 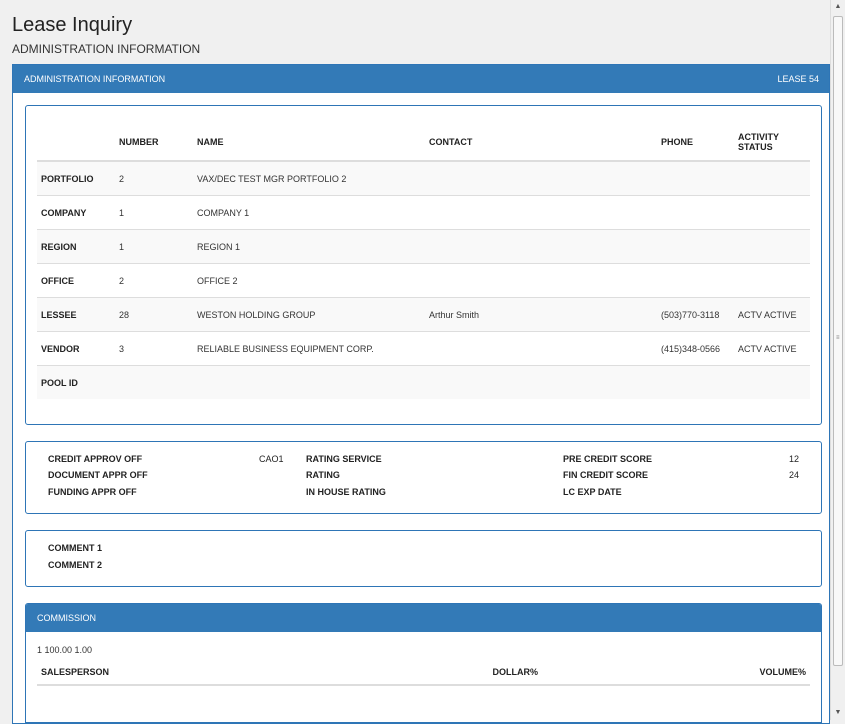 I want to click on vertical-scrollbar: ▲ ≡ ▼, so click(x=837, y=360).